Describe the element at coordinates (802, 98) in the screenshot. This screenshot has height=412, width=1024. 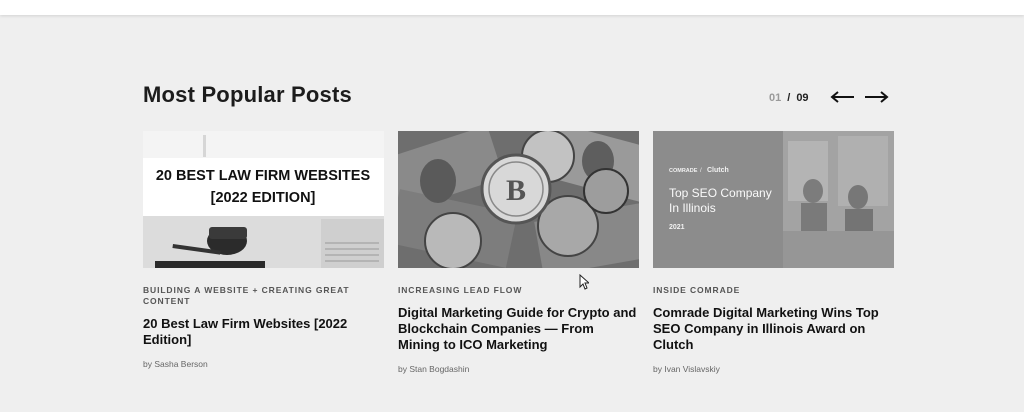
I see `pager-total: 09` at that location.